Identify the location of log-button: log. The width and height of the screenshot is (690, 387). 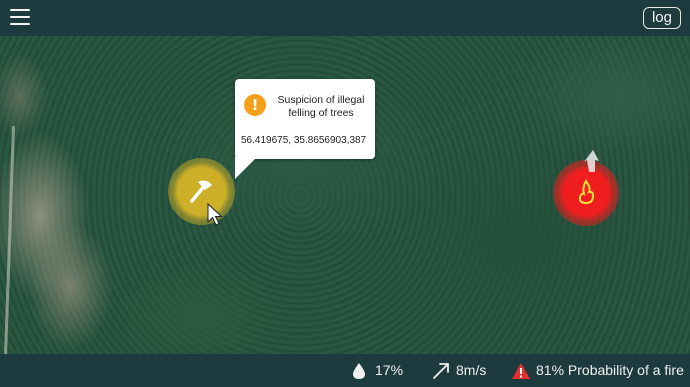
(661, 18).